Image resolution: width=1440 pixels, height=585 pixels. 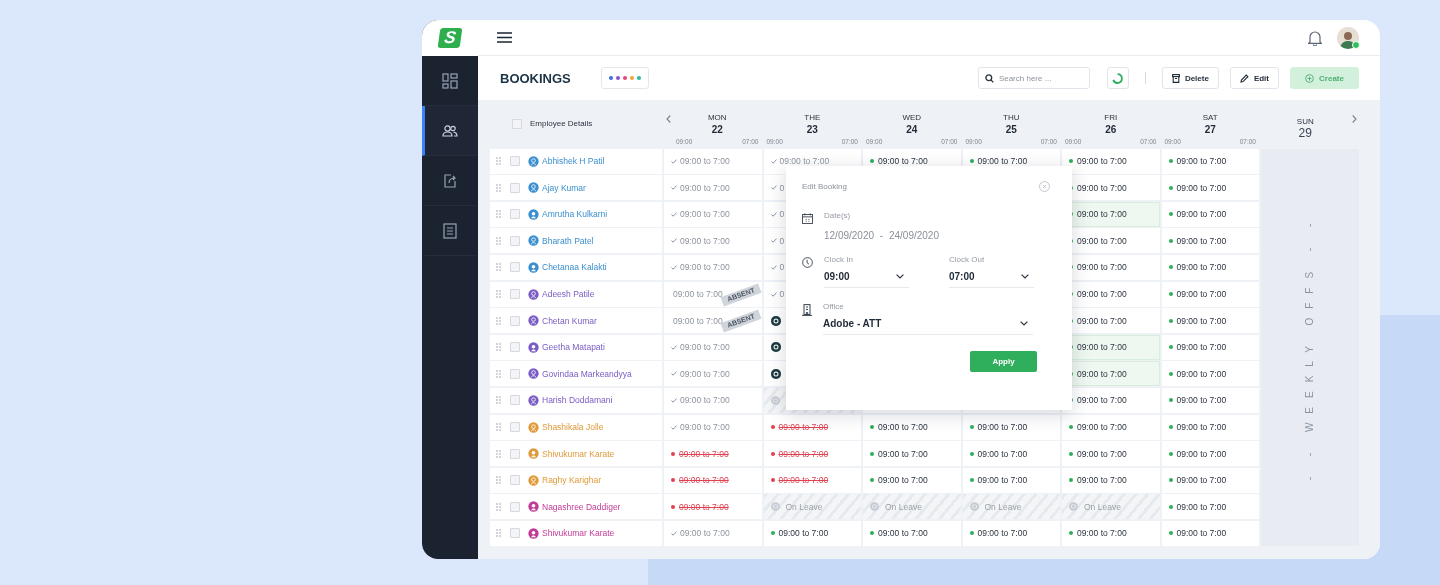 What do you see at coordinates (991, 279) in the screenshot?
I see `clock-out-select: 07:00` at bounding box center [991, 279].